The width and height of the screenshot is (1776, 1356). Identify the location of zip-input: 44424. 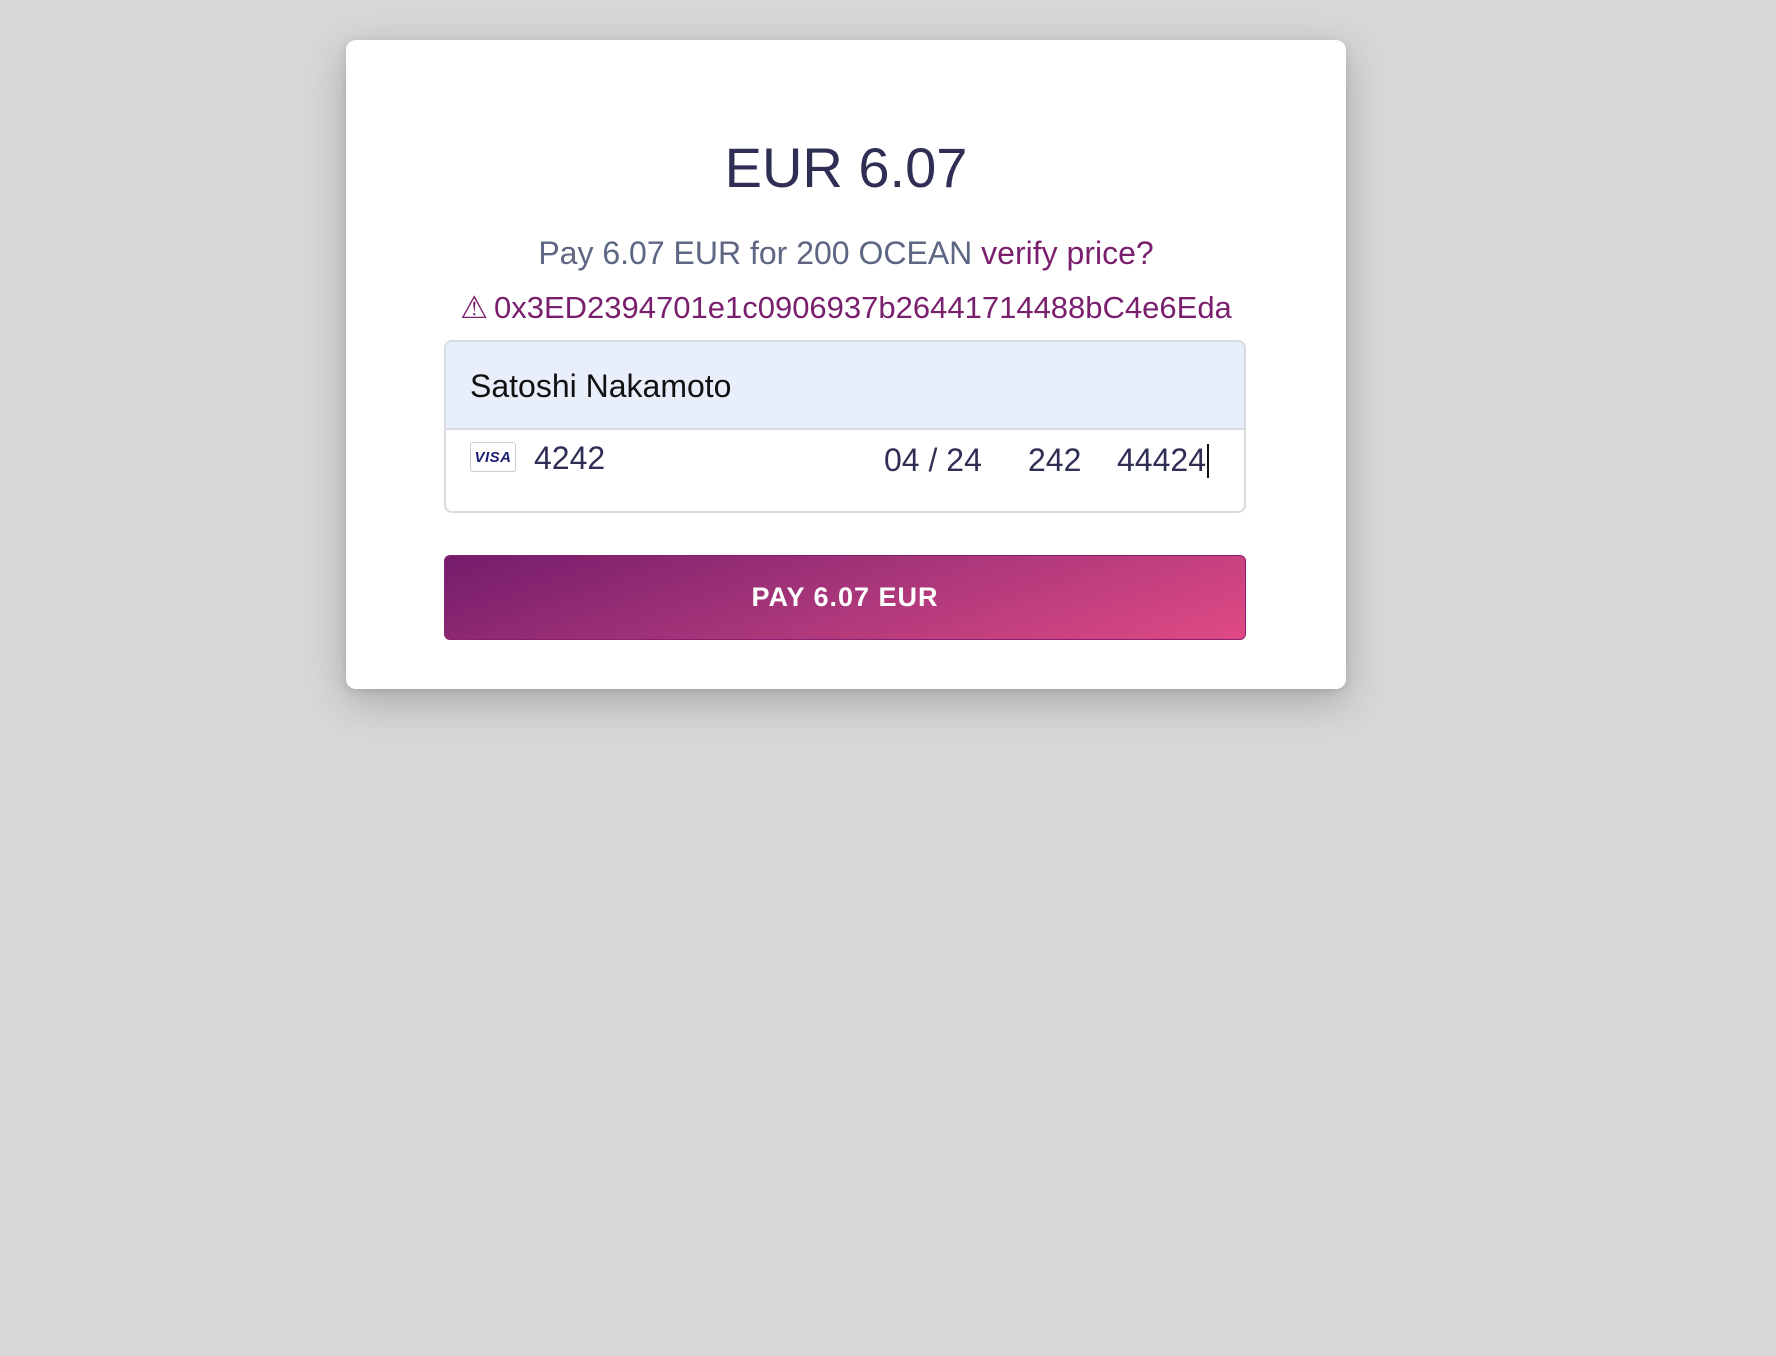
(1163, 460).